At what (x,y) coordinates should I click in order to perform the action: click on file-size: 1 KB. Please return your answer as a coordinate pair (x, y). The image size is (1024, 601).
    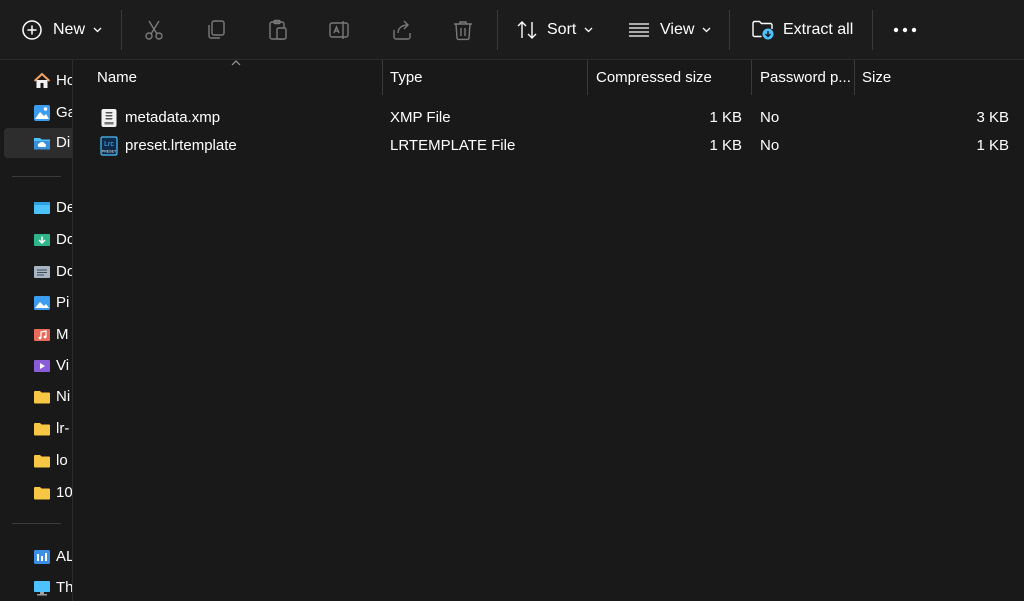
    Looking at the image, I should click on (992, 145).